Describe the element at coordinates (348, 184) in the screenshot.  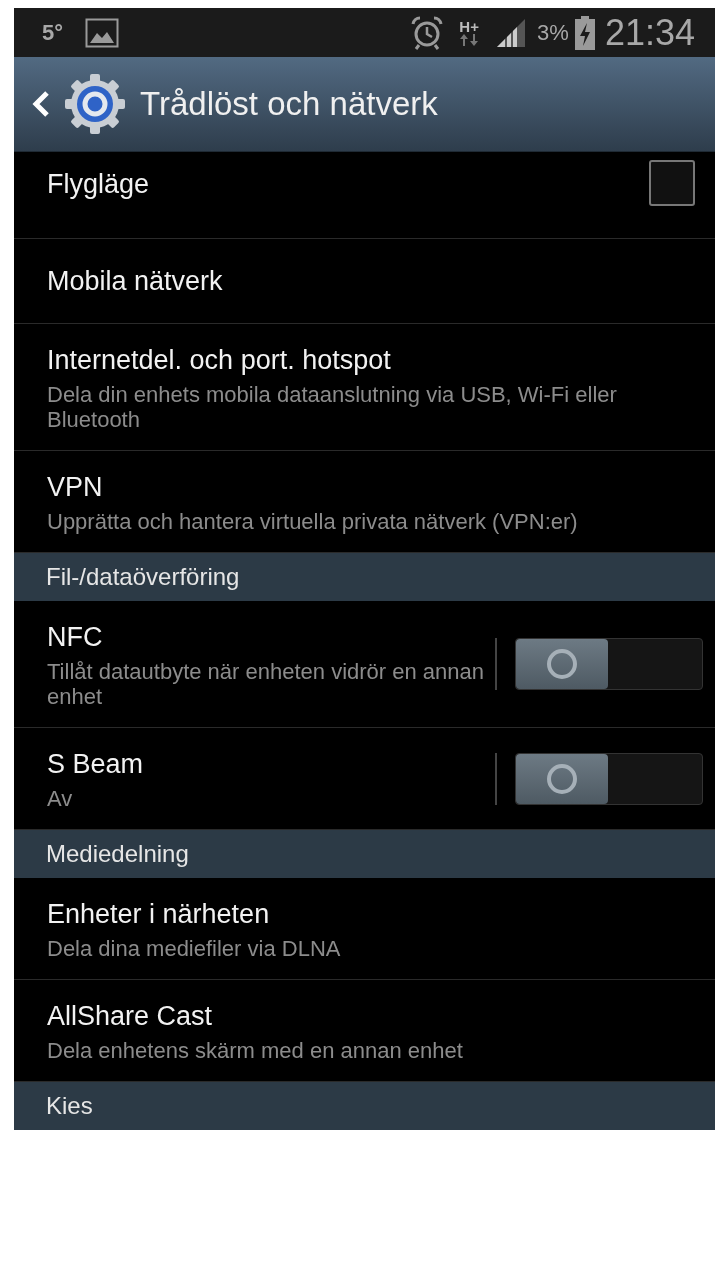
I see `setting-title: Flygläge` at that location.